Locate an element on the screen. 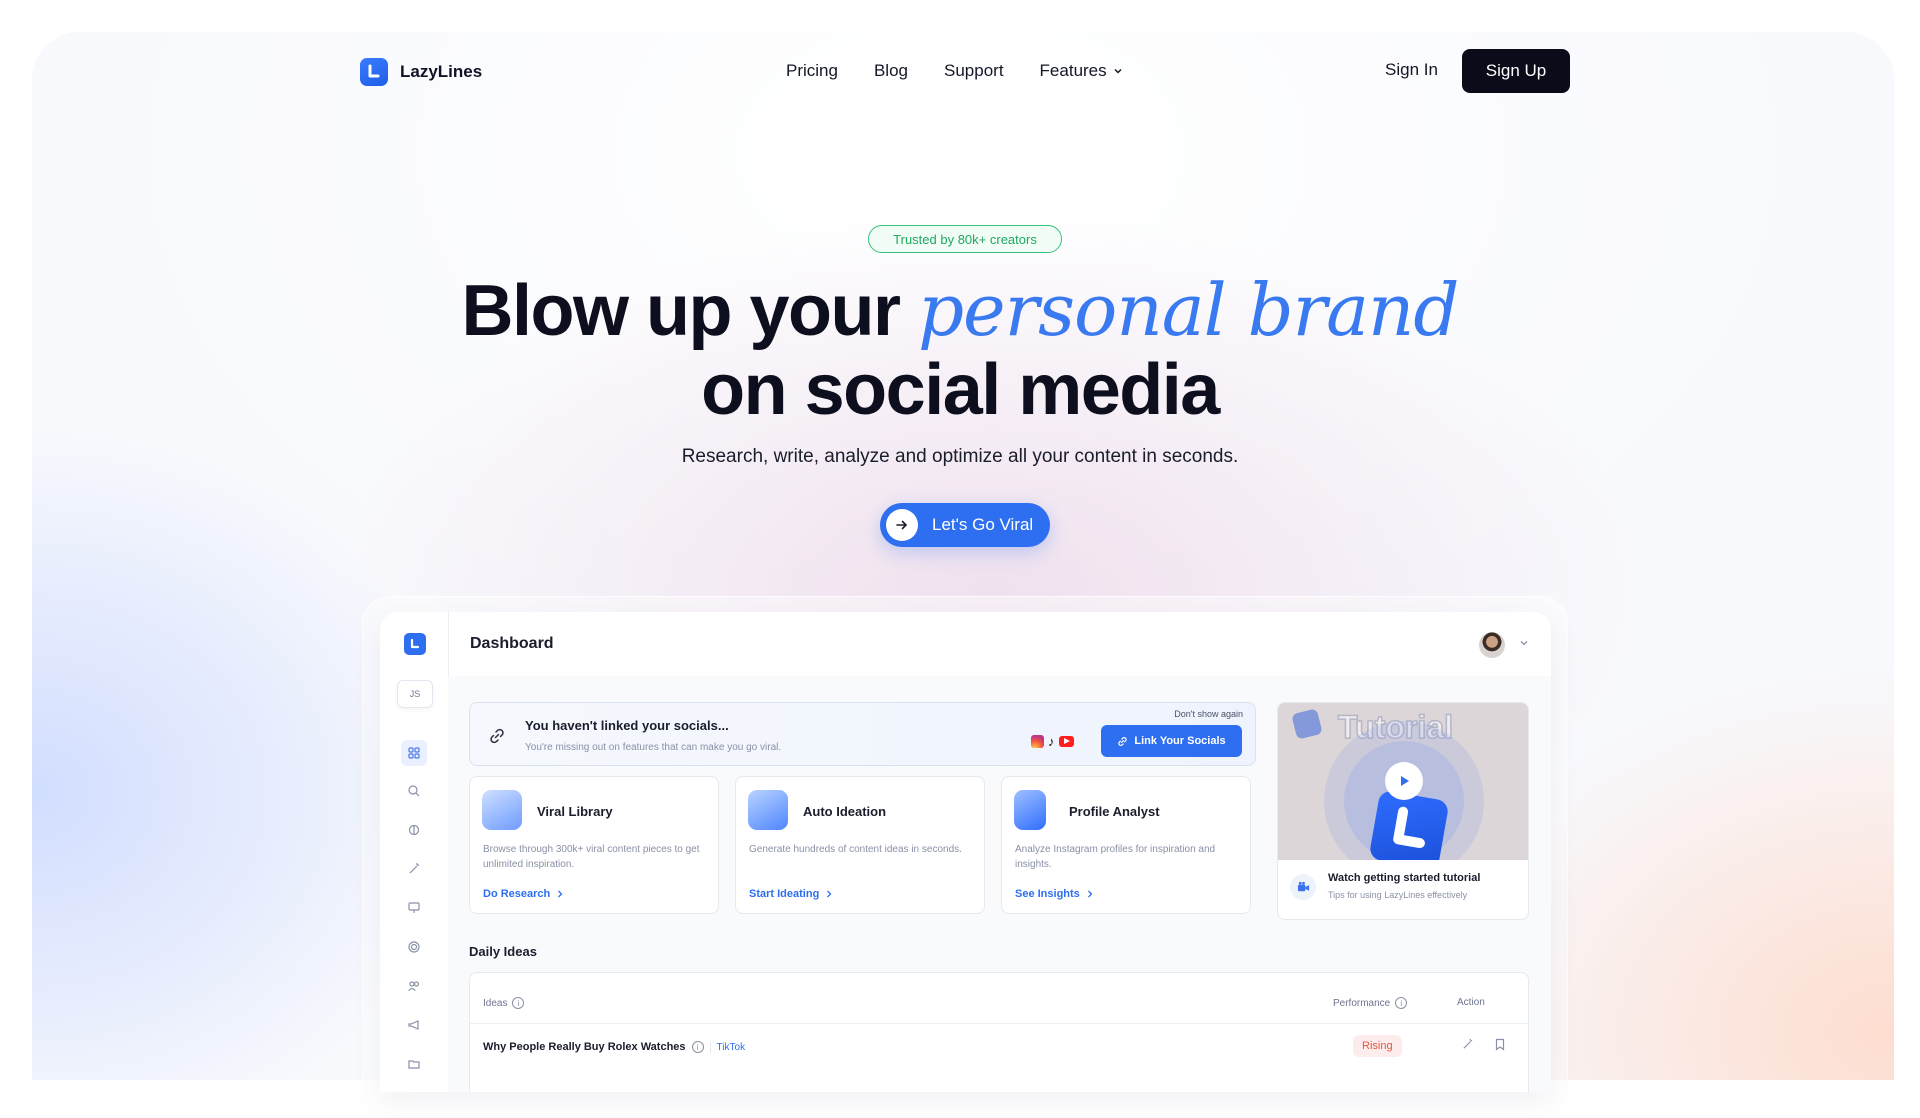 The width and height of the screenshot is (1920, 1118). instagram-icon is located at coordinates (1037, 741).